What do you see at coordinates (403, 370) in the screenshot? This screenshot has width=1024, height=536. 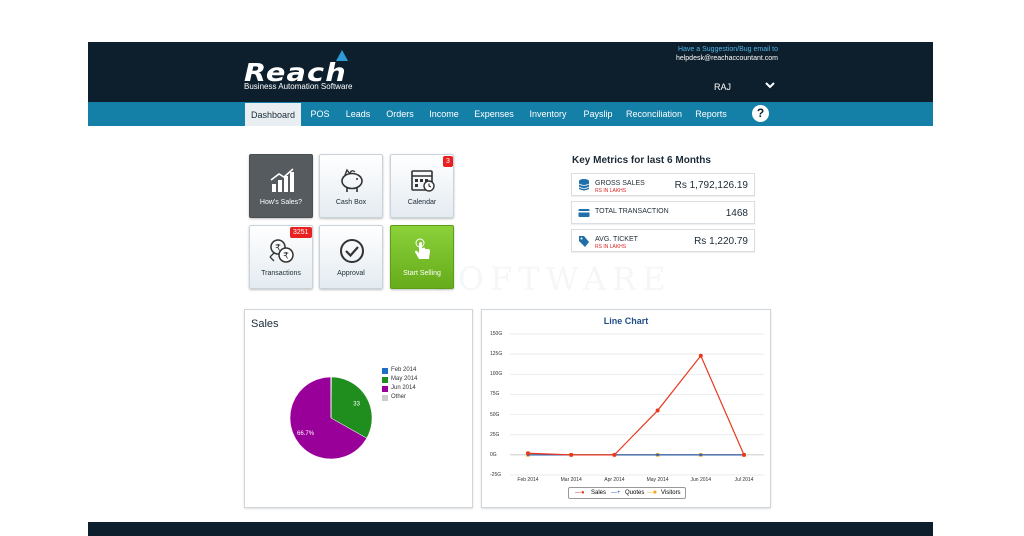 I see `legend-item: Feb 2014` at bounding box center [403, 370].